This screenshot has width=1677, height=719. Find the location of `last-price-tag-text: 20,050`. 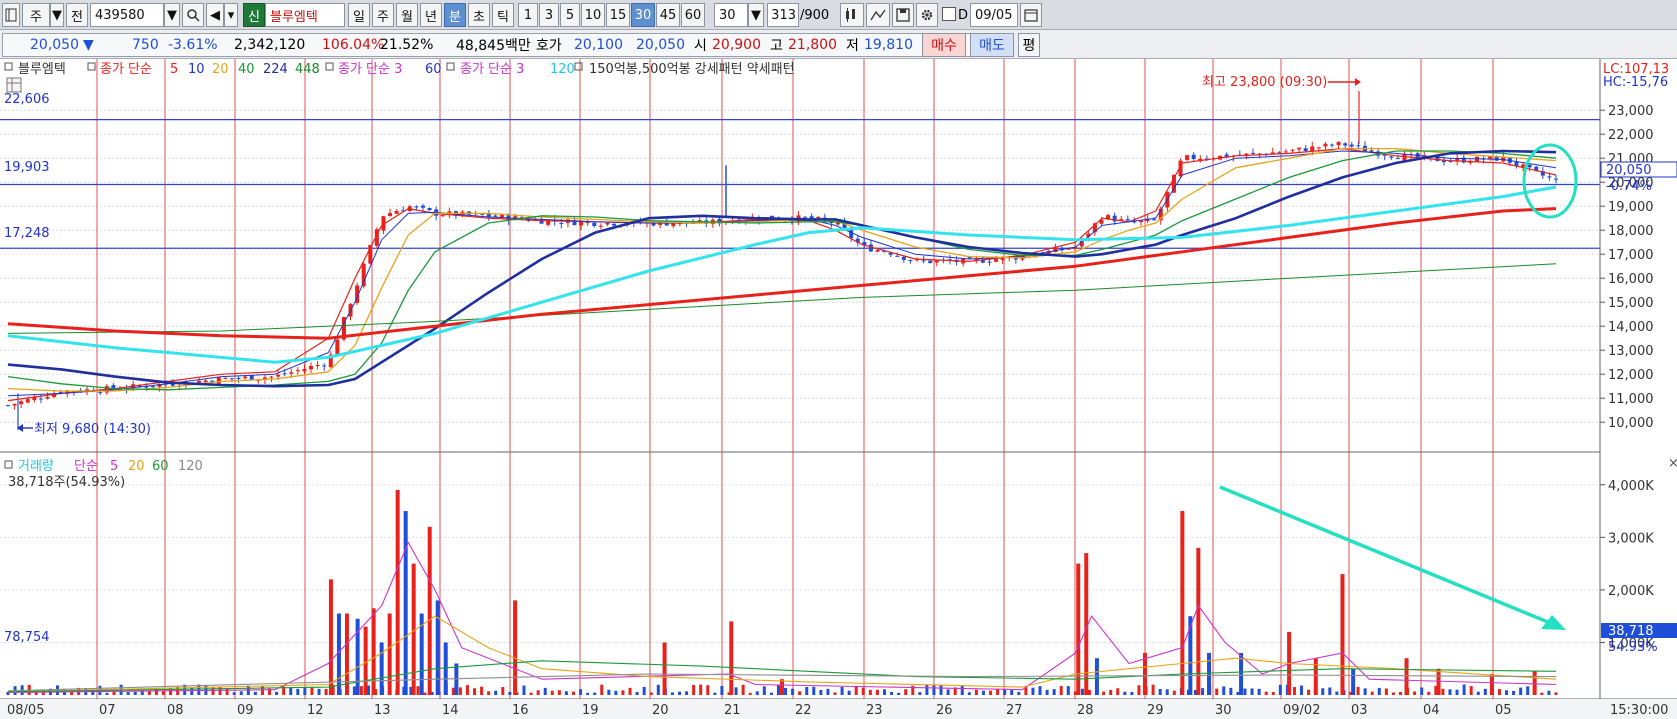

last-price-tag-text: 20,050 is located at coordinates (1629, 170).